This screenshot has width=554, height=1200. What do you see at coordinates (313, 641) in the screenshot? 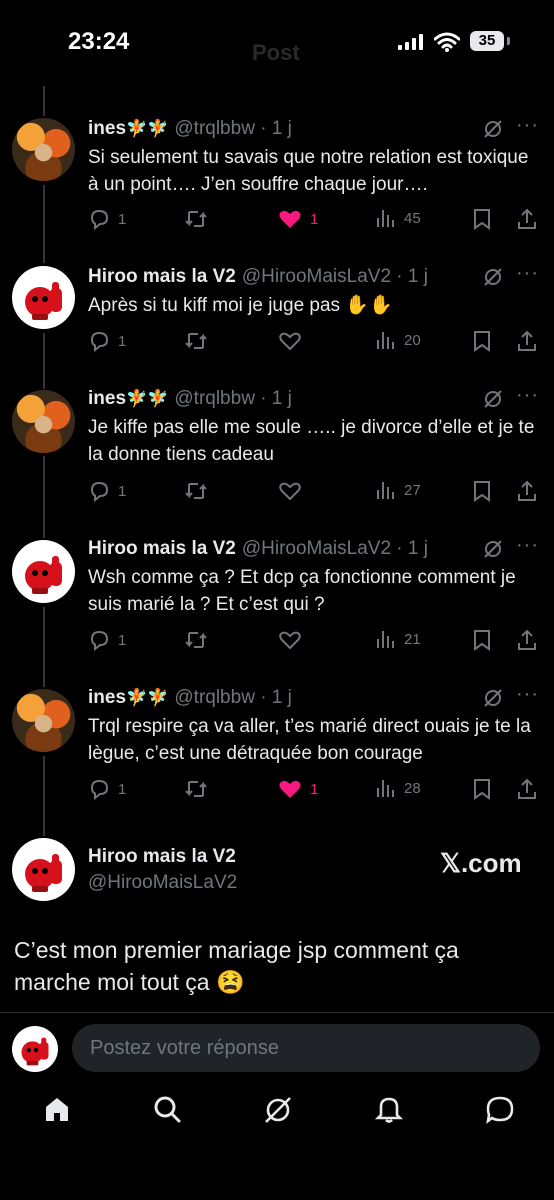
I see `tweet-actions: 1 21` at bounding box center [313, 641].